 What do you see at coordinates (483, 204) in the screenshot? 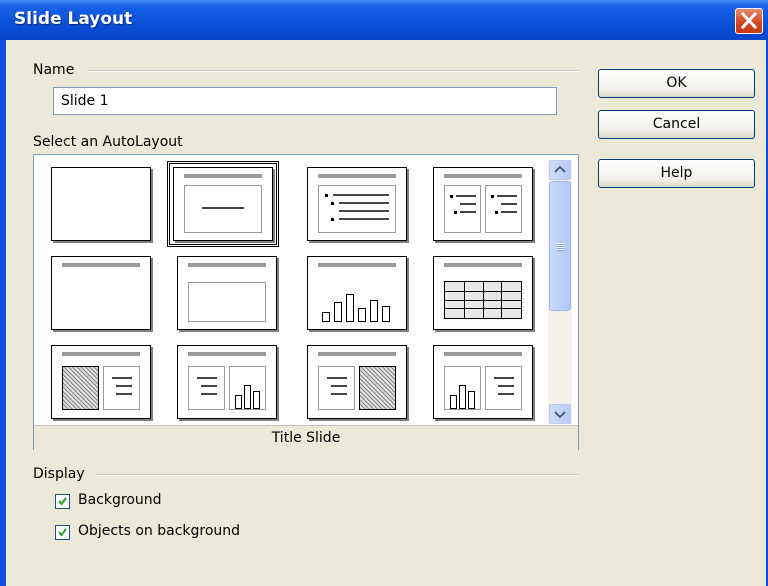
I see `layout-title-2-content` at bounding box center [483, 204].